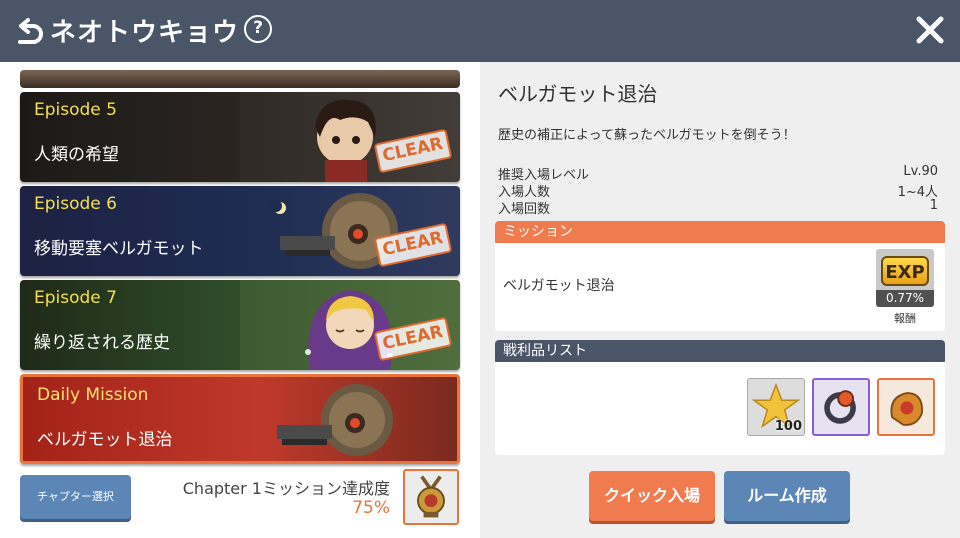 This screenshot has width=960, height=538. Describe the element at coordinates (240, 137) in the screenshot. I see `episode-5-card: Episode 5 人類の希望 CLEAR` at that location.